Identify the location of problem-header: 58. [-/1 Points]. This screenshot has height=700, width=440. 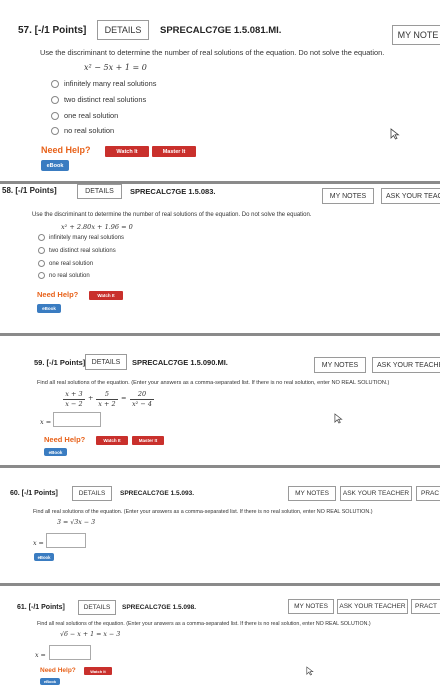
(29, 190).